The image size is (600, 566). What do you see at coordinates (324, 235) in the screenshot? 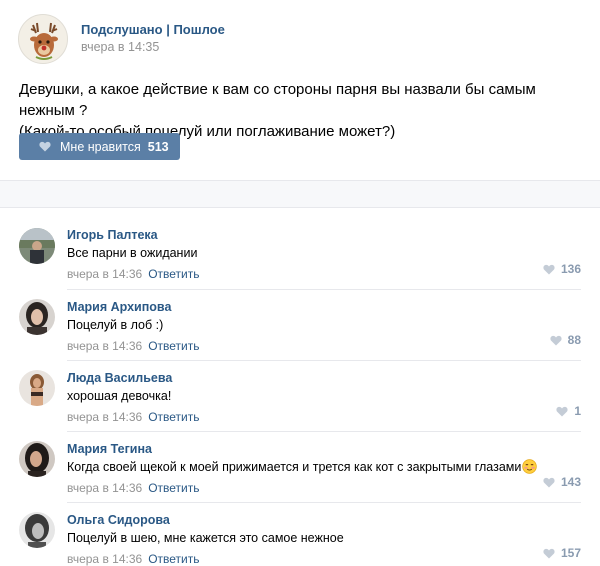
I see `comment-author: Игорь Палтека` at bounding box center [324, 235].